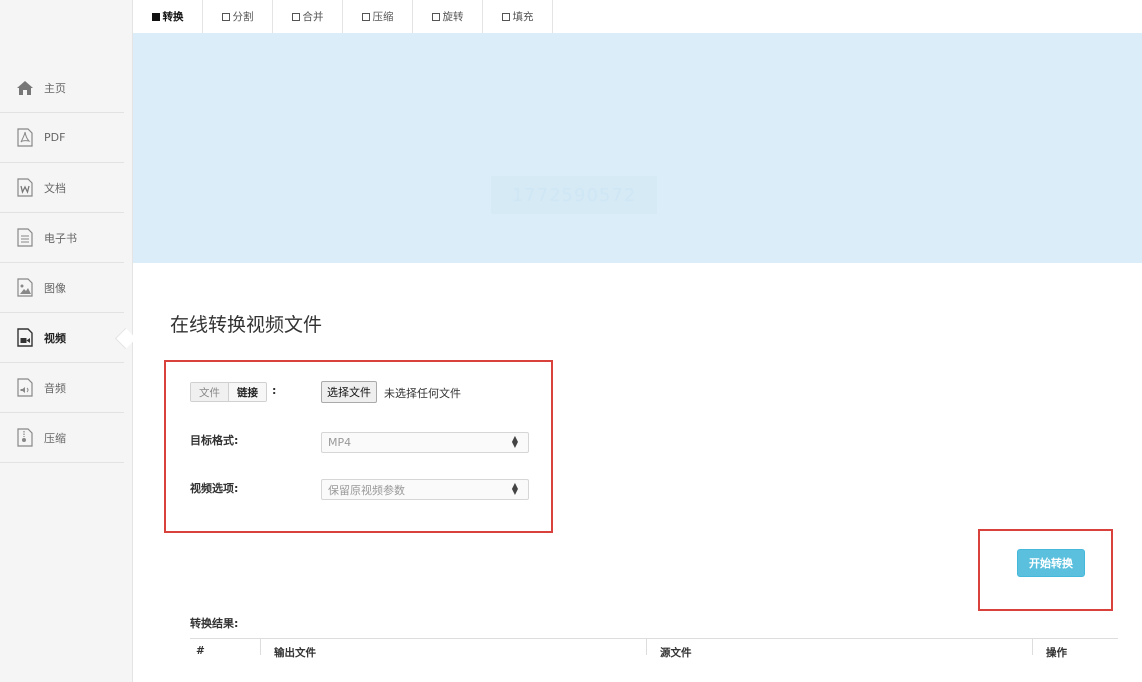 The width and height of the screenshot is (1142, 682). Describe the element at coordinates (173, 17) in the screenshot. I see `tab-label: 转换` at that location.